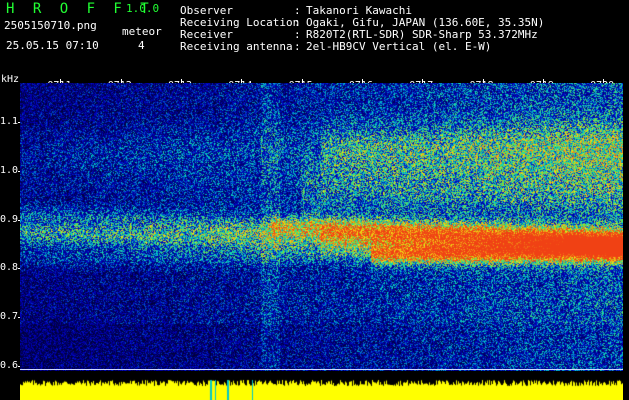 The image size is (629, 400). What do you see at coordinates (9, 366) in the screenshot?
I see `y-tick-label: 0.6` at bounding box center [9, 366].